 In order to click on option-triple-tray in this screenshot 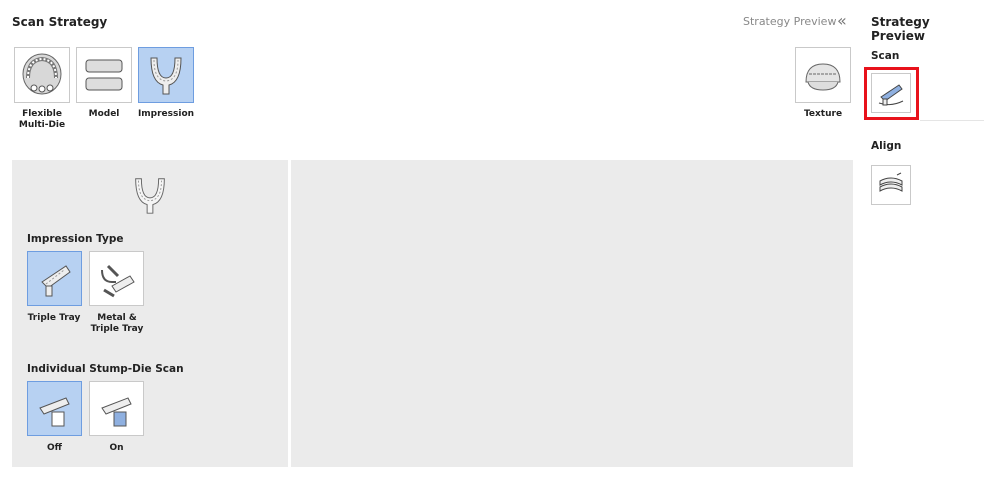, I will do `click(54, 278)`.